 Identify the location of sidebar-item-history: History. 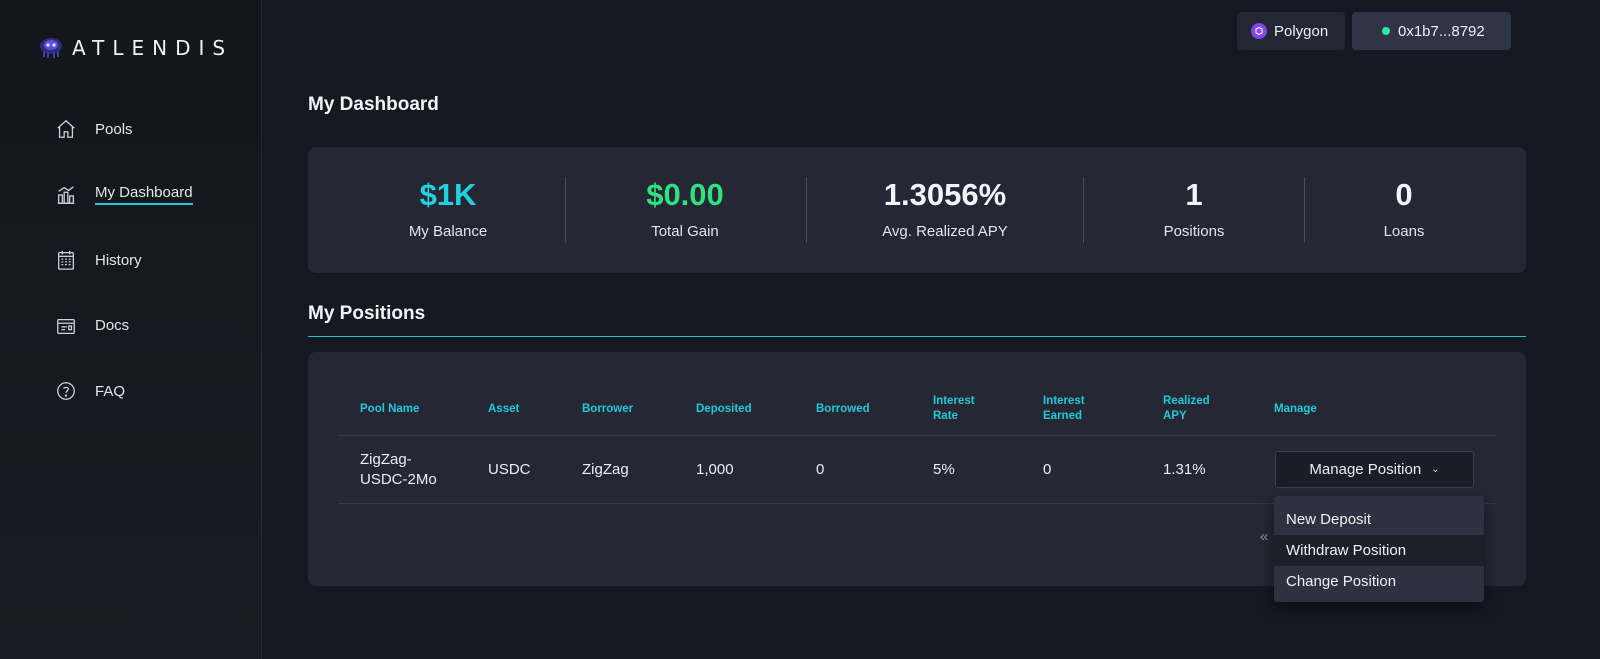
(123, 260).